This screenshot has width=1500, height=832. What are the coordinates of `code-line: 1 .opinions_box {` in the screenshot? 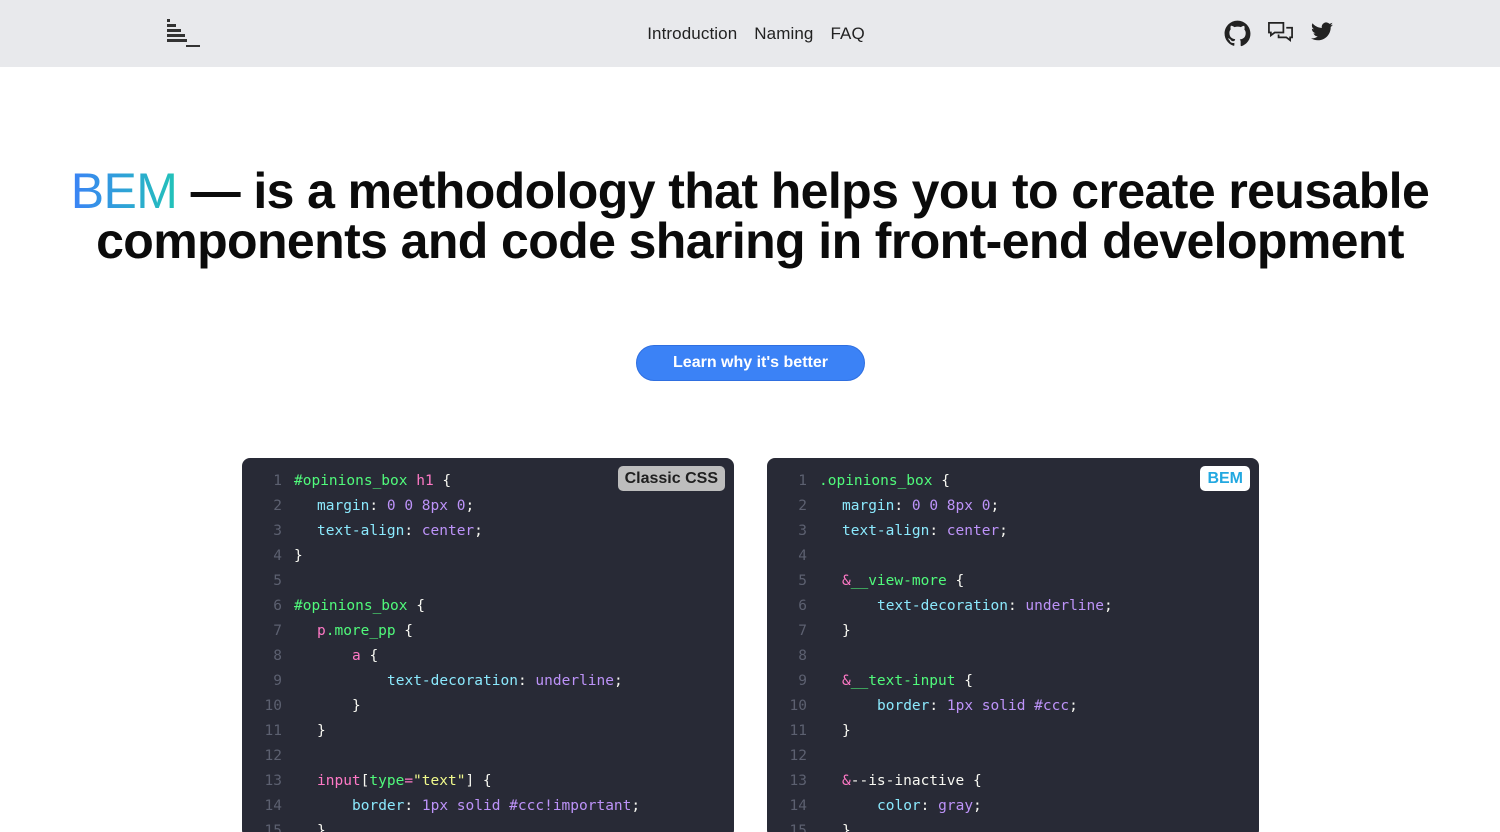 It's located at (940, 481).